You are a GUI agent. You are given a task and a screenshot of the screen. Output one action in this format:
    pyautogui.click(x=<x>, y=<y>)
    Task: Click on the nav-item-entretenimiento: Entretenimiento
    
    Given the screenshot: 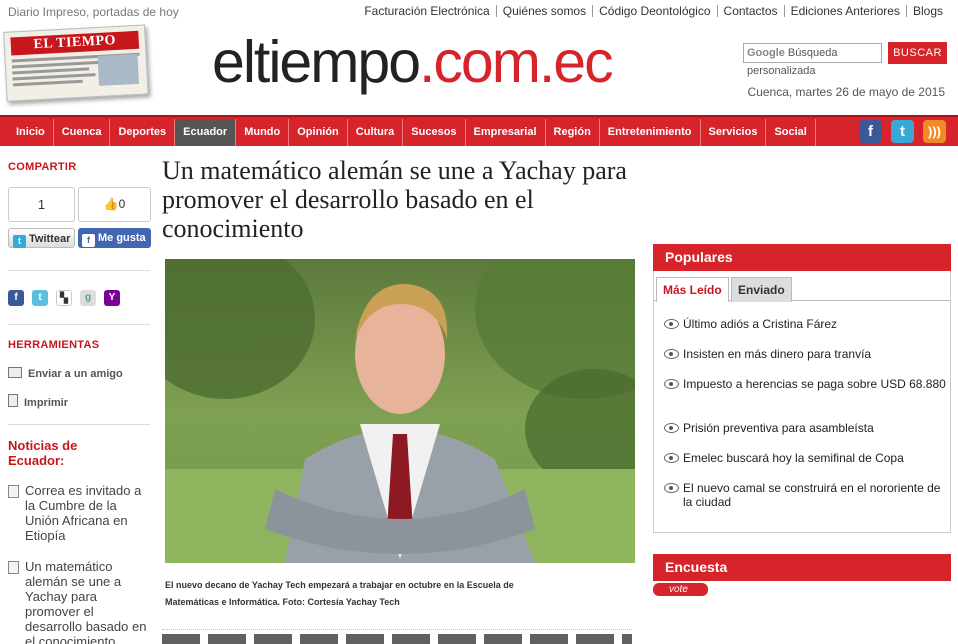 What is the action you would take?
    pyautogui.click(x=650, y=132)
    